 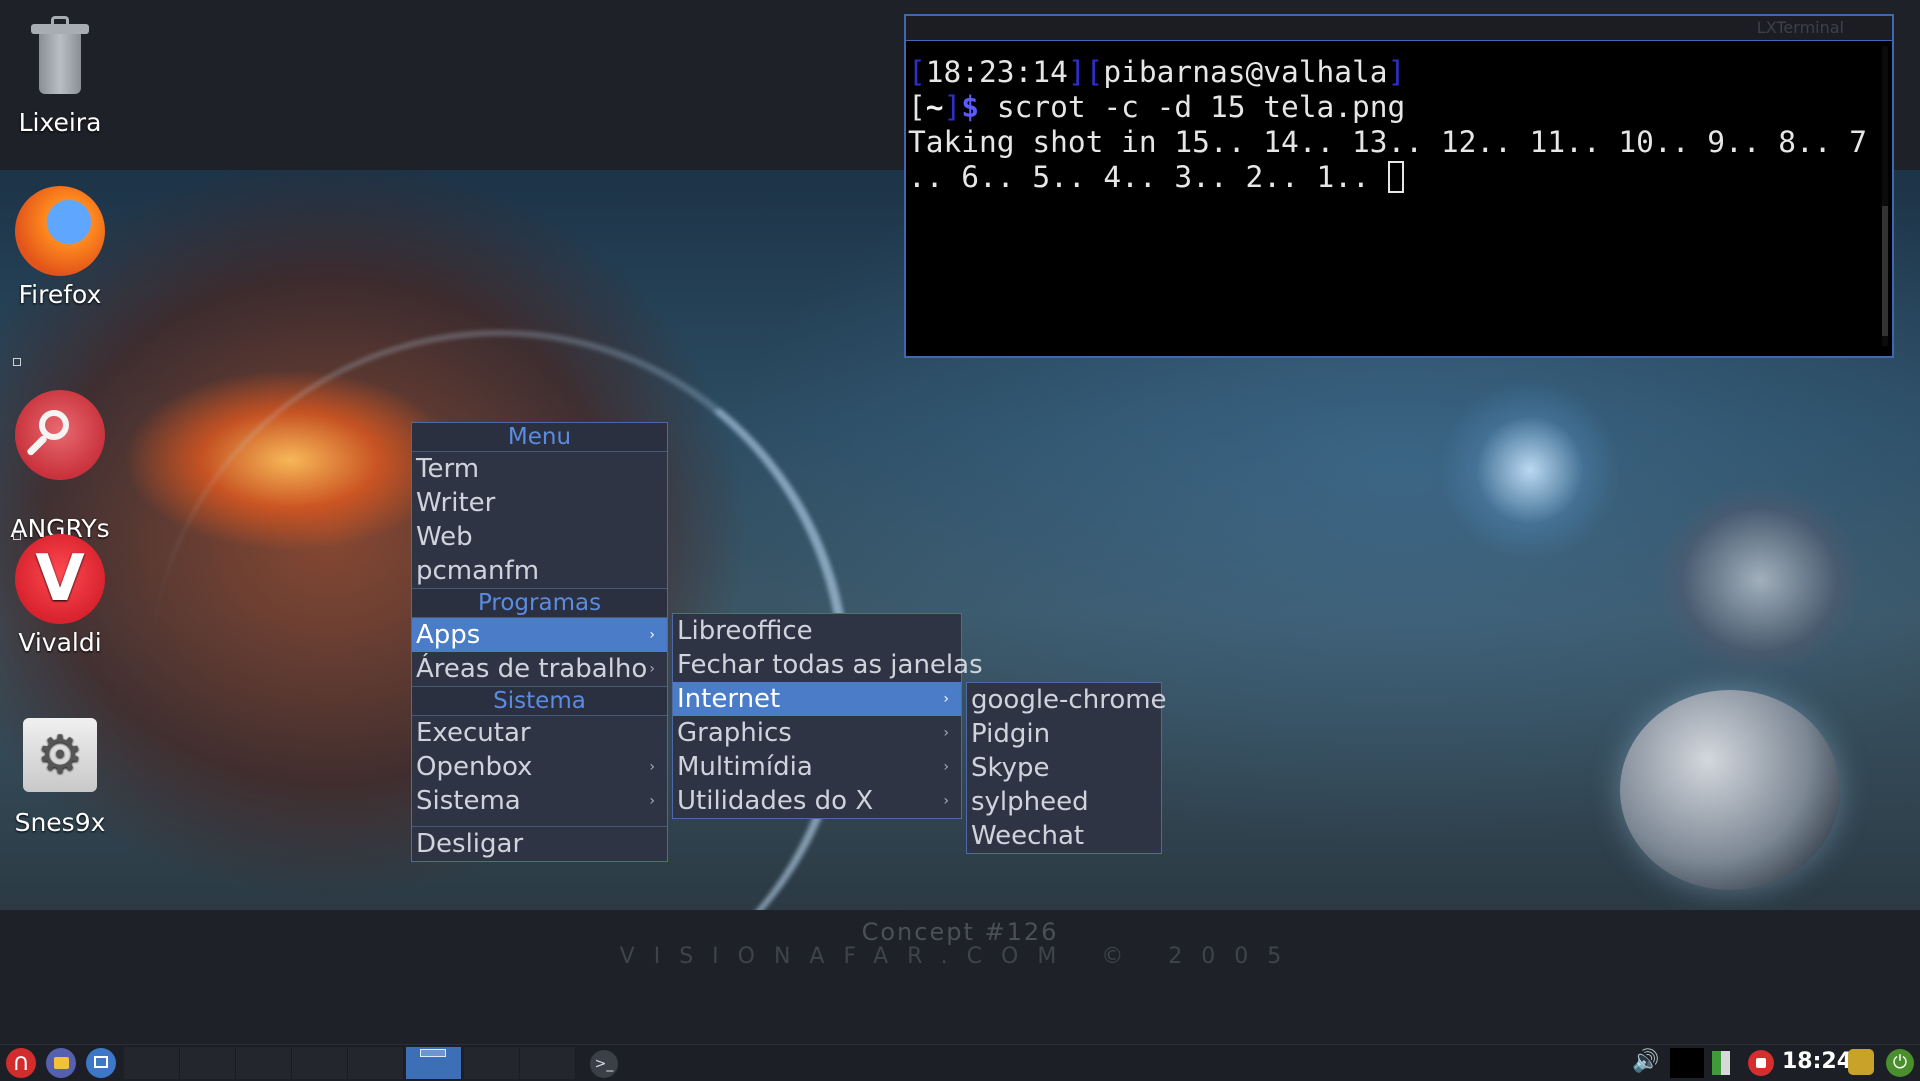 I want to click on menu-item-label: Multimídia, so click(x=745, y=767).